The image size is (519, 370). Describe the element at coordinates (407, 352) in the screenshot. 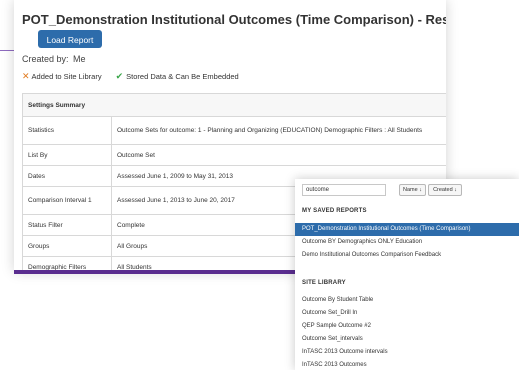

I see `list-item: InTASC 2013 Outcome intervals` at that location.